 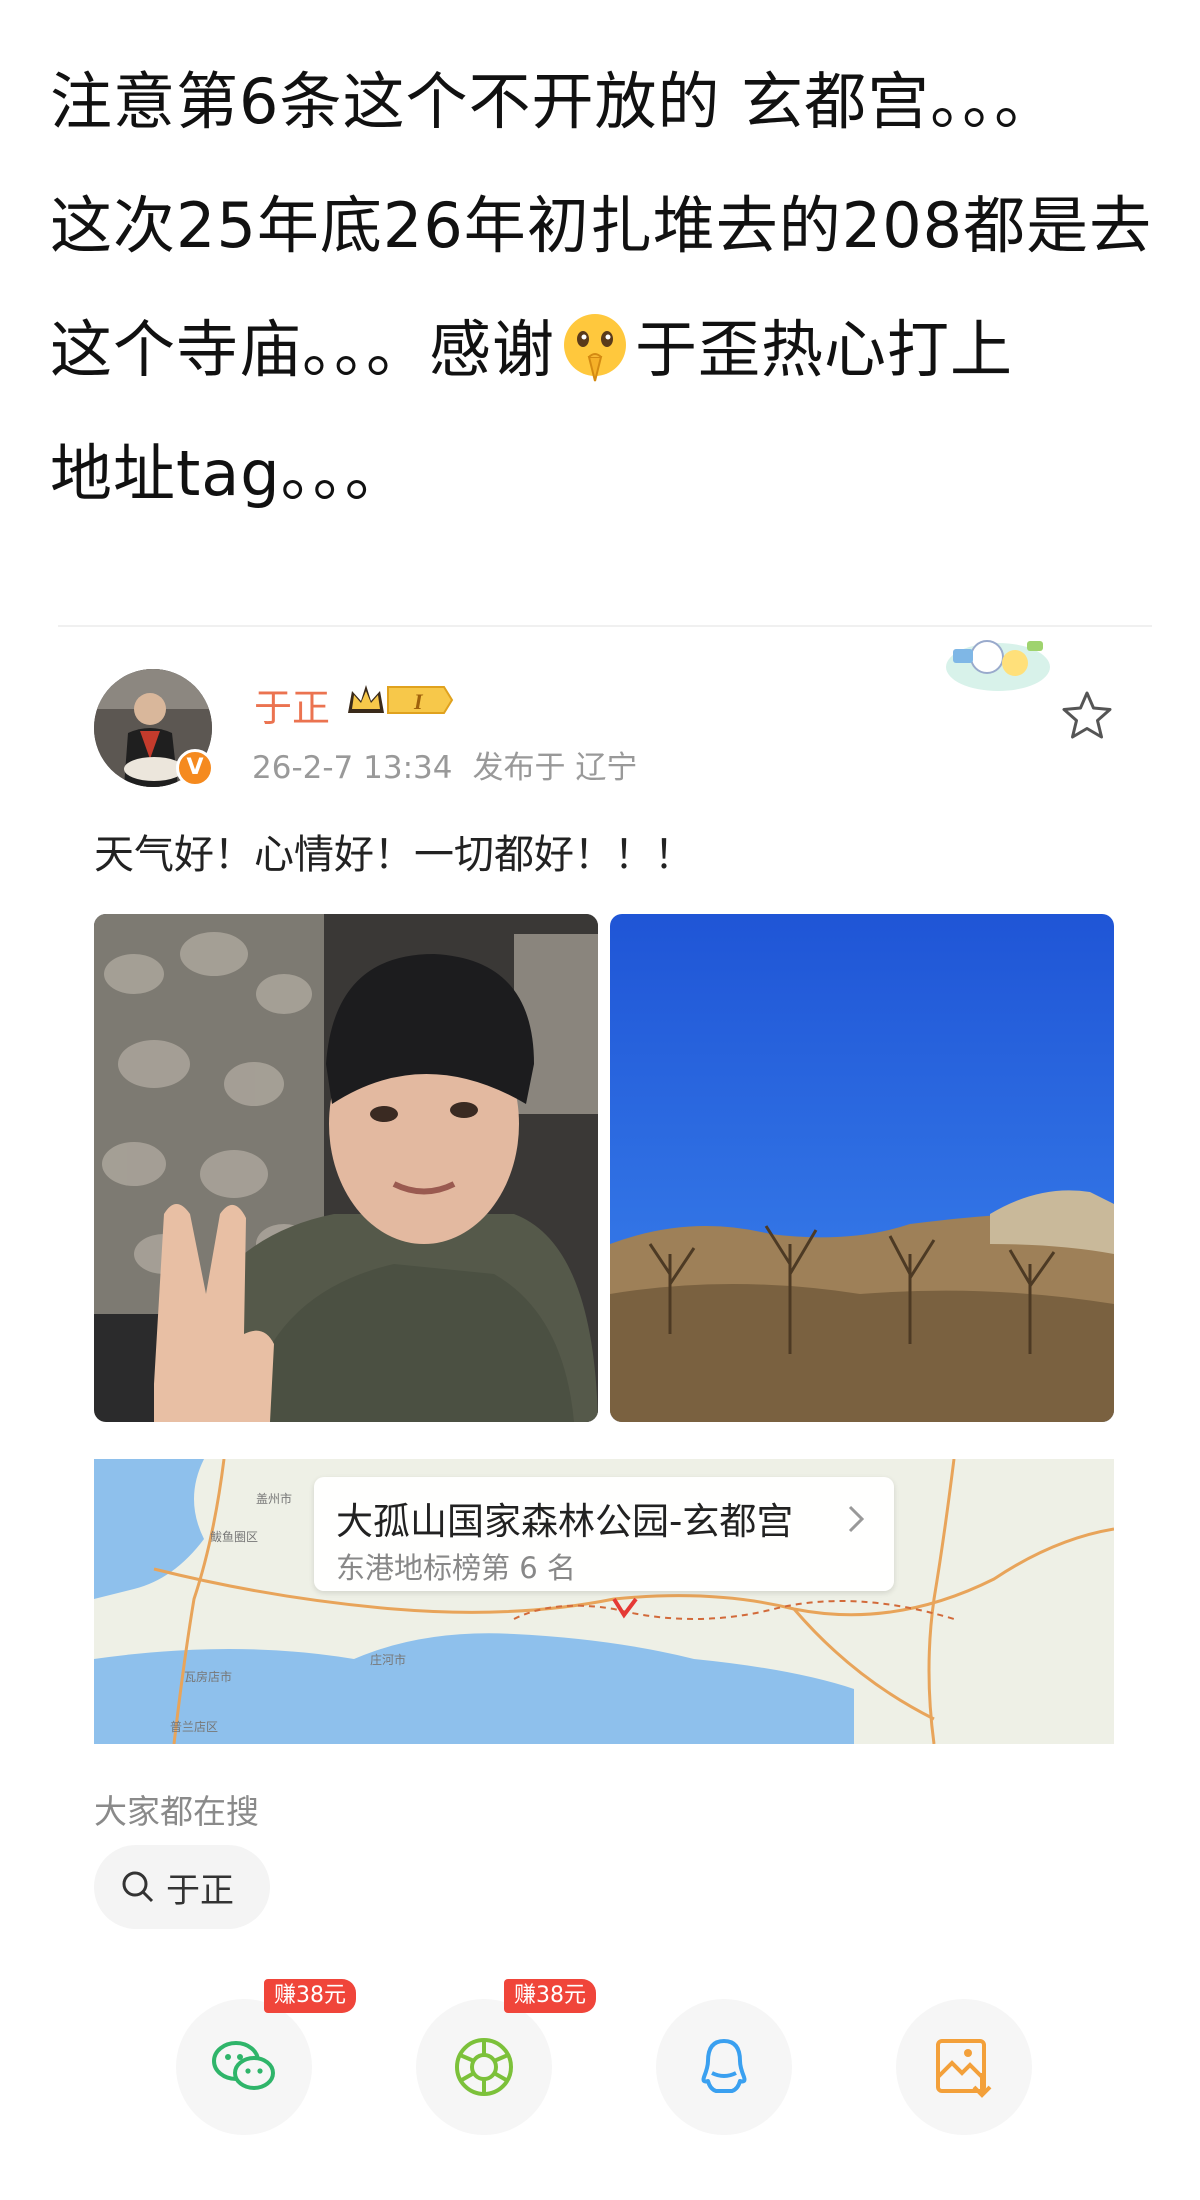 I want to click on location-card: 大孤山国家森林公园-玄都宫 东港地标榜第 6 名, so click(x=604, y=1534).